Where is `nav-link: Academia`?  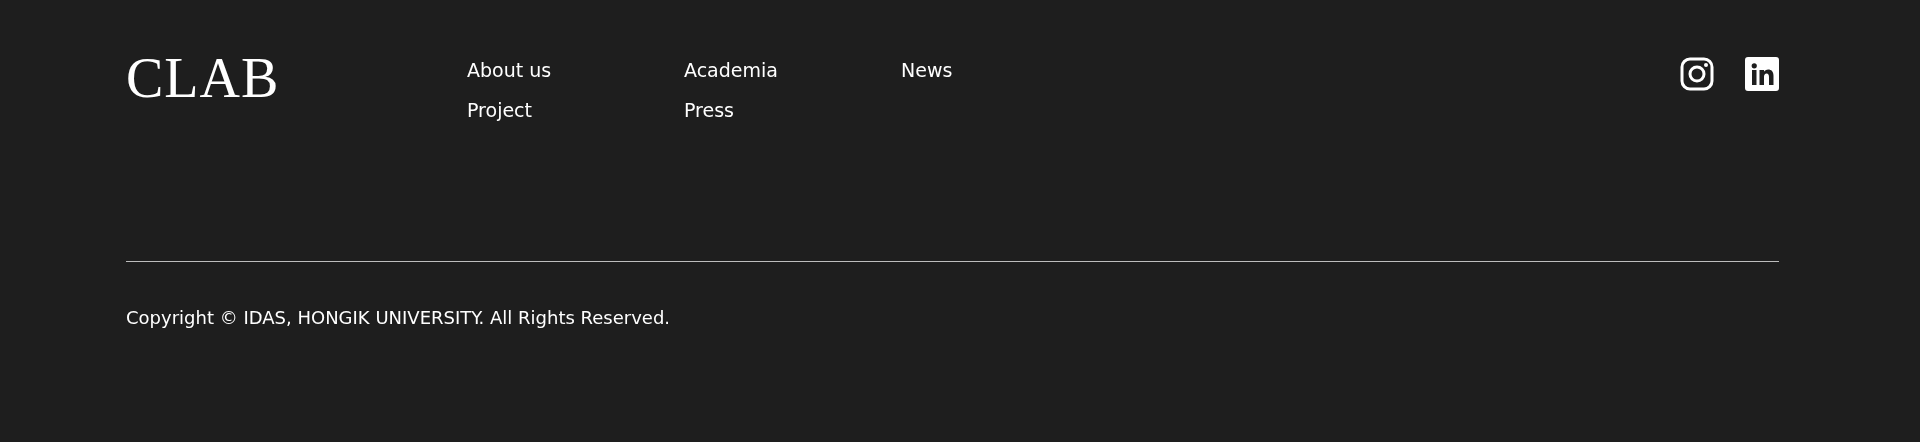
nav-link: Academia is located at coordinates (731, 70).